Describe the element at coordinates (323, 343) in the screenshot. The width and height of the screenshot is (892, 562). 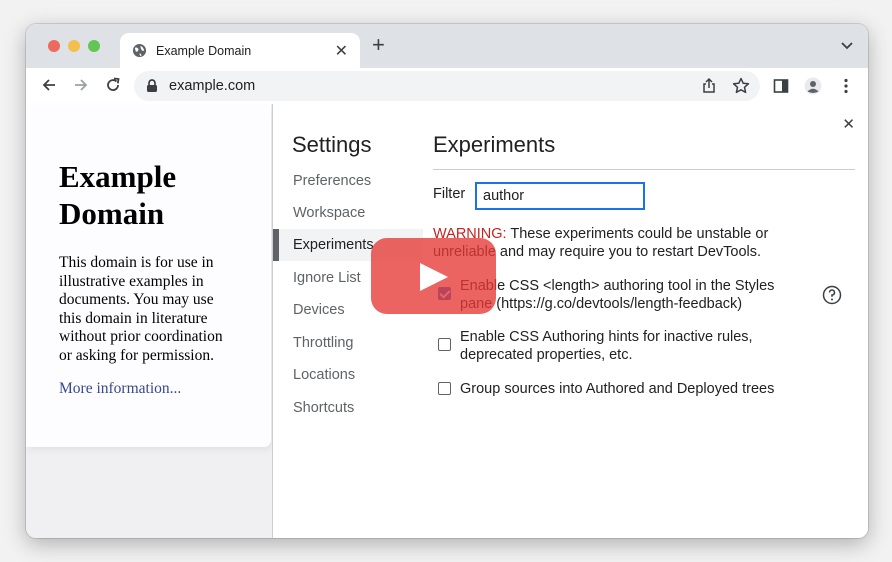
I see `settings-nav-label: Throttling` at that location.